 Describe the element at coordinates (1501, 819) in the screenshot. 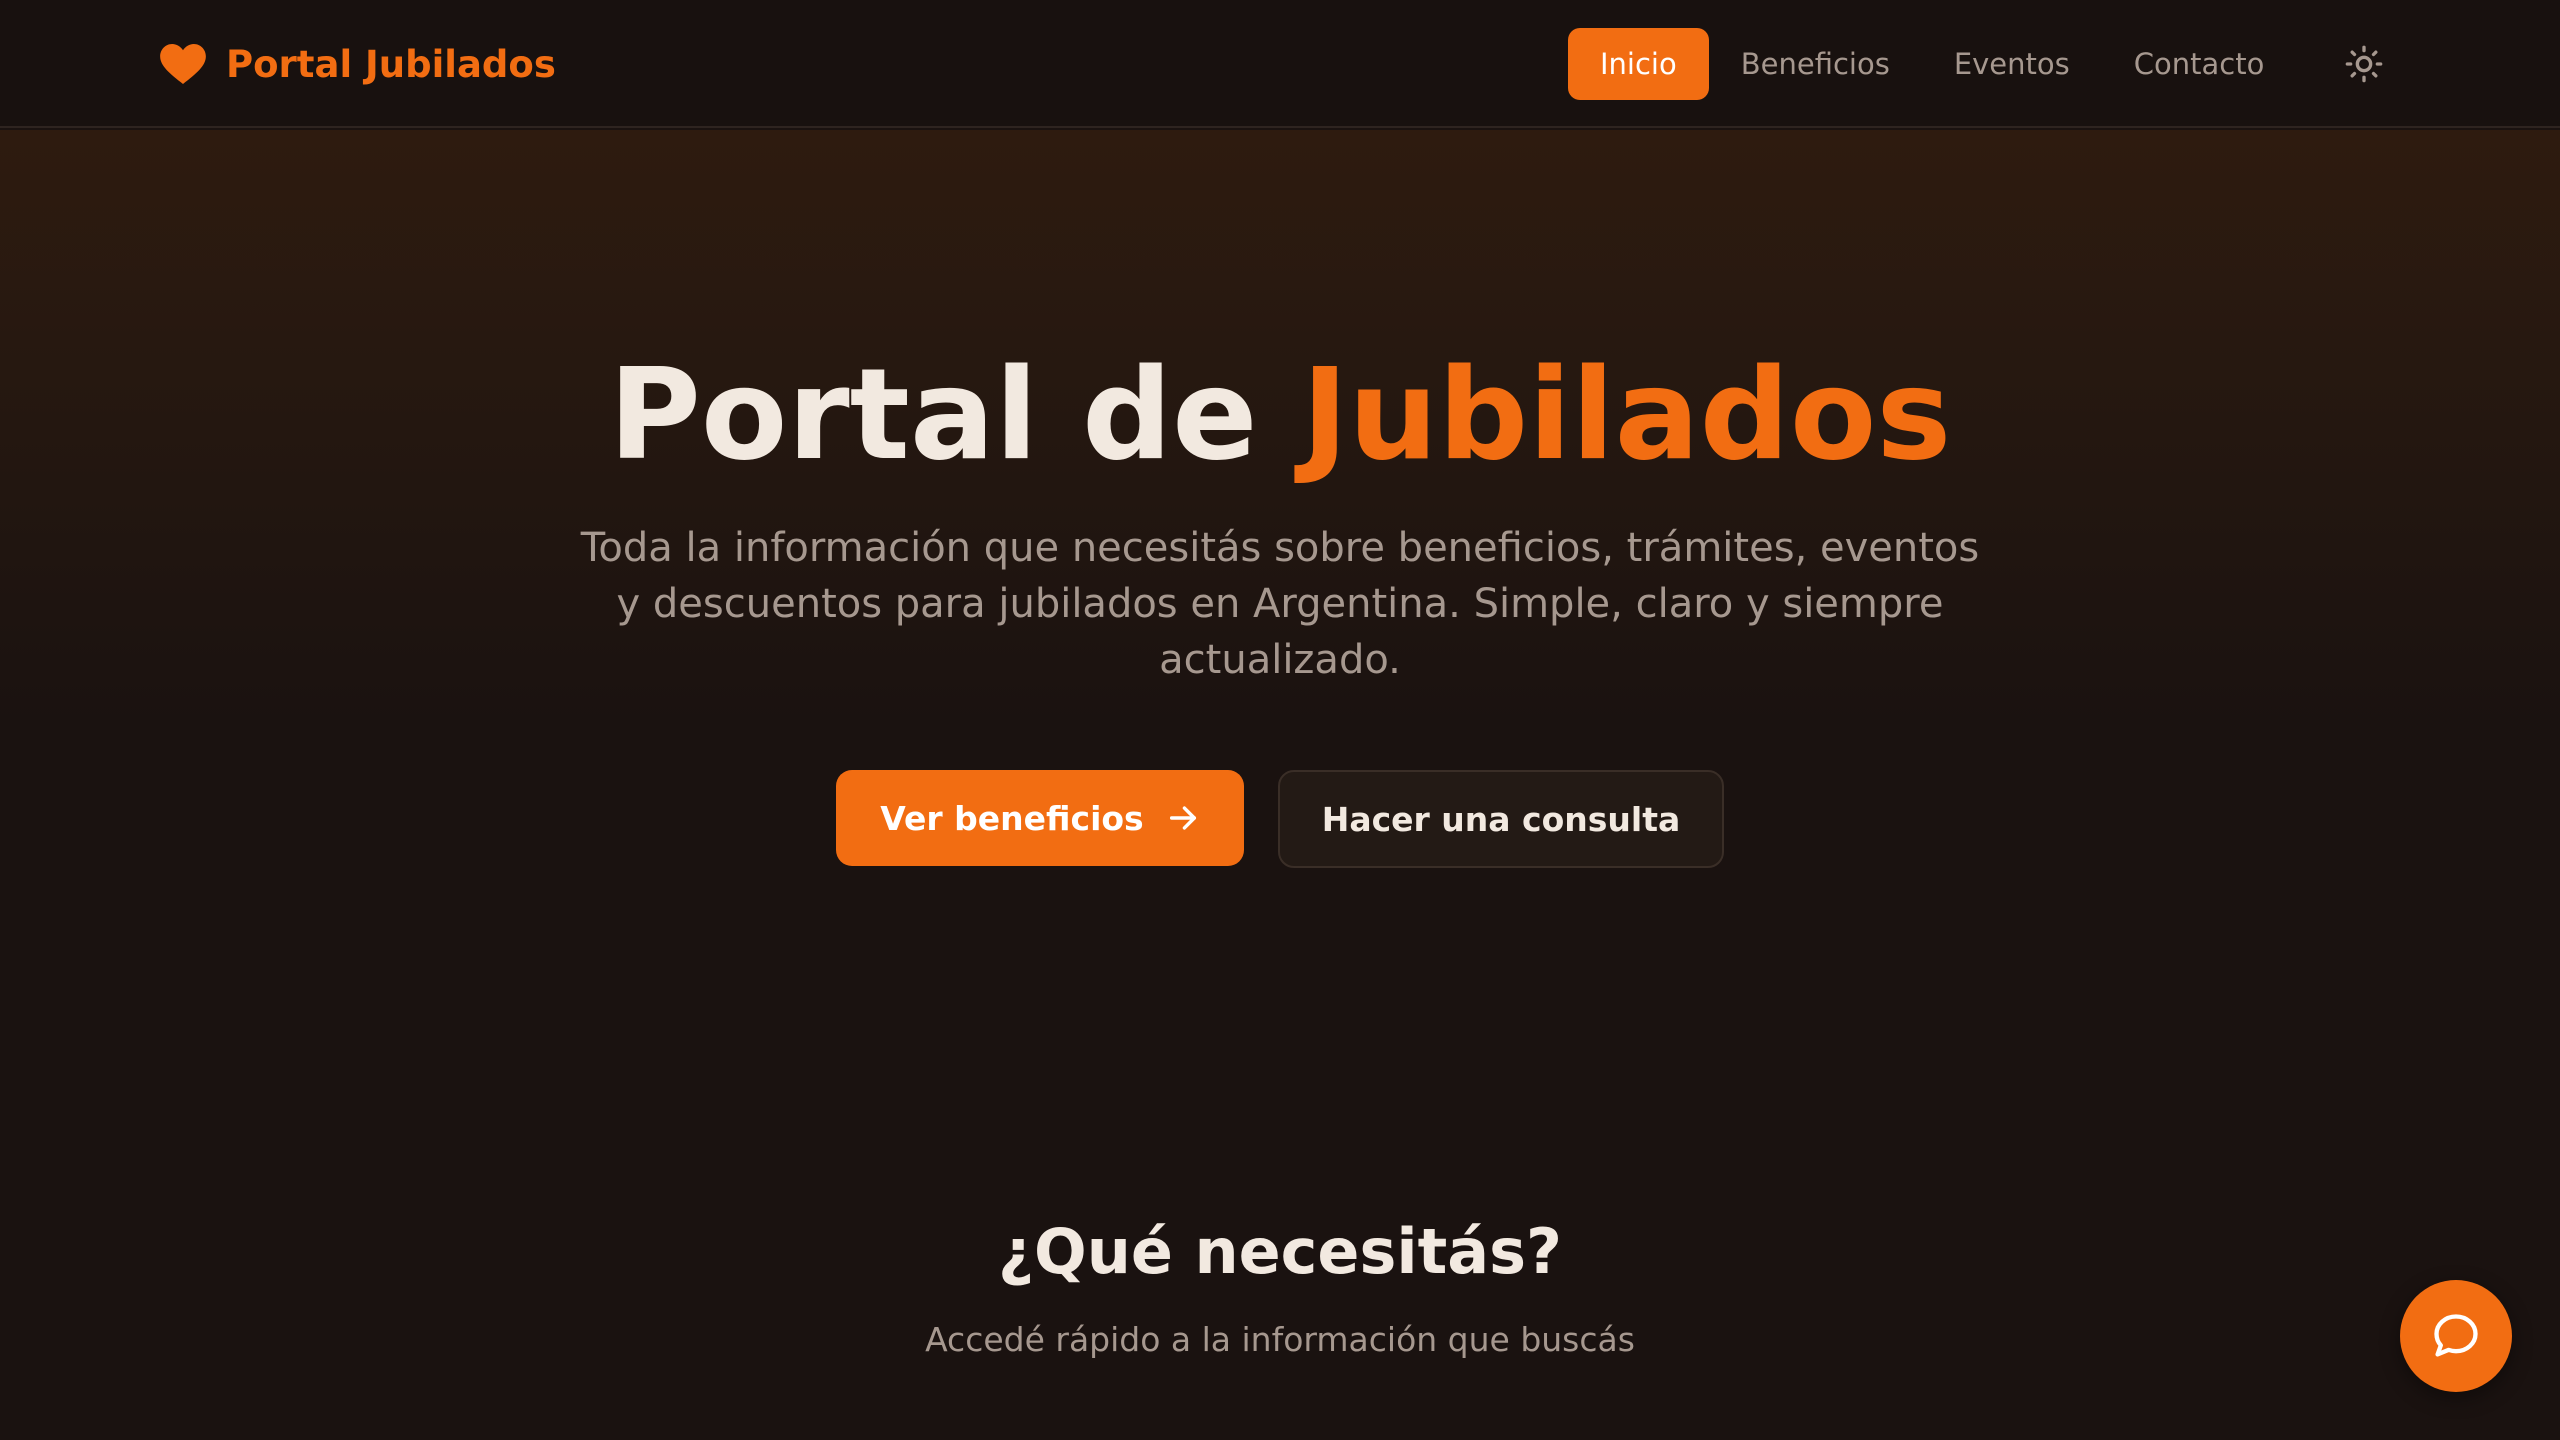

I see `hacer-consulta-button: Hacer una consulta` at that location.